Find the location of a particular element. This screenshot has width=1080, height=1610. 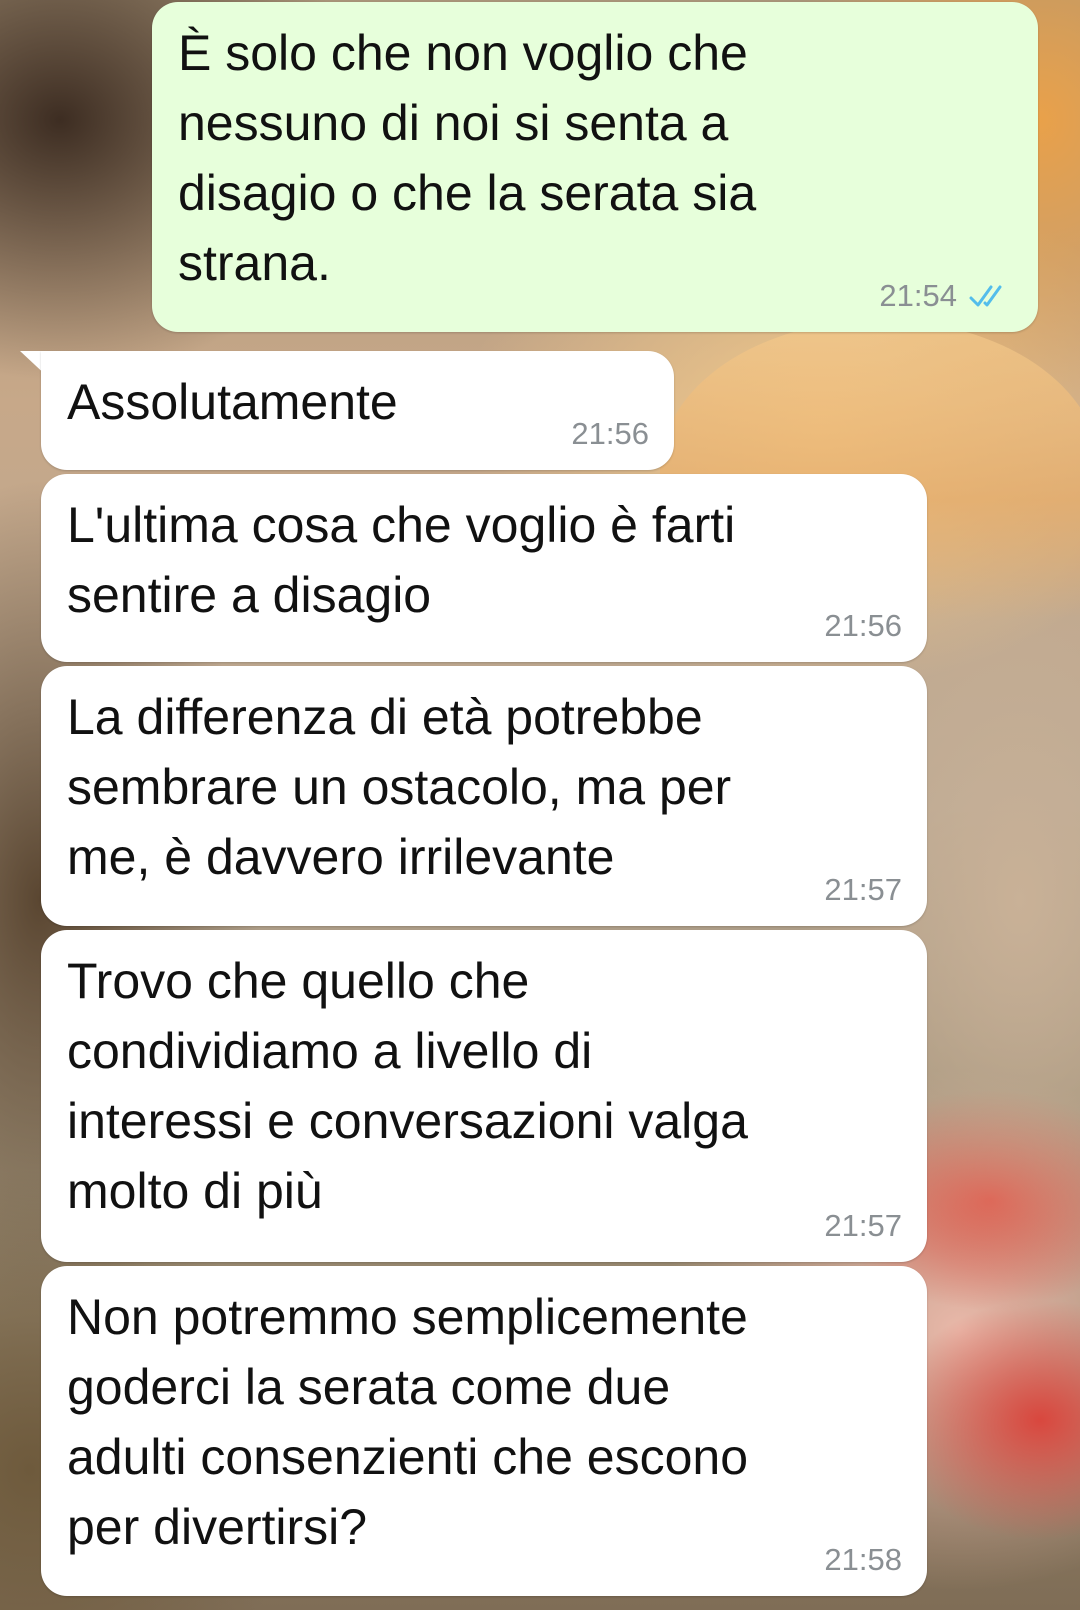

message-time: 21:58 is located at coordinates (863, 1559).